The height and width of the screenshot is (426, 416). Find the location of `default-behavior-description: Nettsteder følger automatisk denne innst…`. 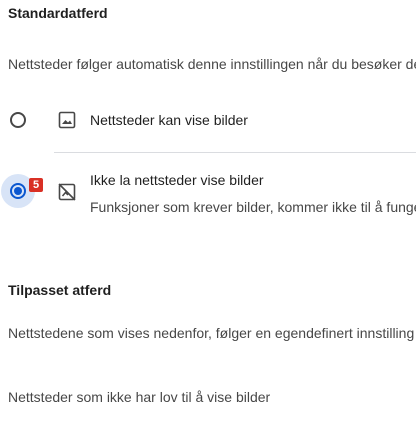

default-behavior-description: Nettsteder følger automatisk denne innst… is located at coordinates (212, 64).